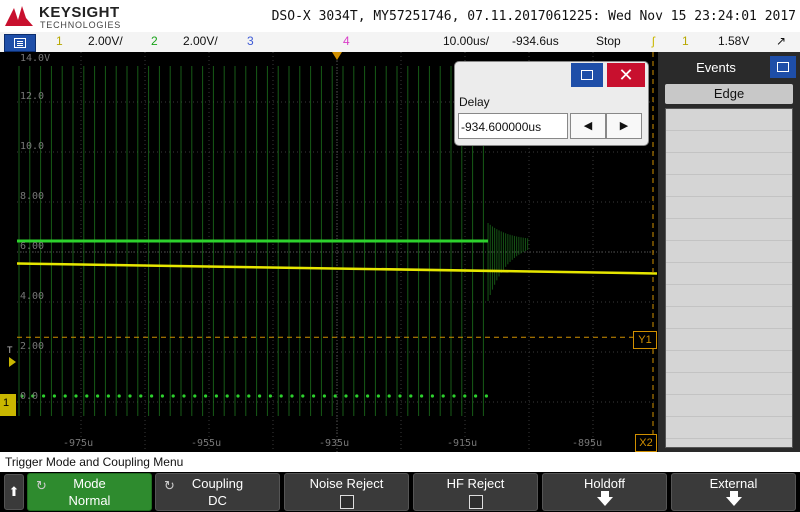 The image size is (800, 512). Describe the element at coordinates (19, 16) in the screenshot. I see `logo-wave-icon` at that location.